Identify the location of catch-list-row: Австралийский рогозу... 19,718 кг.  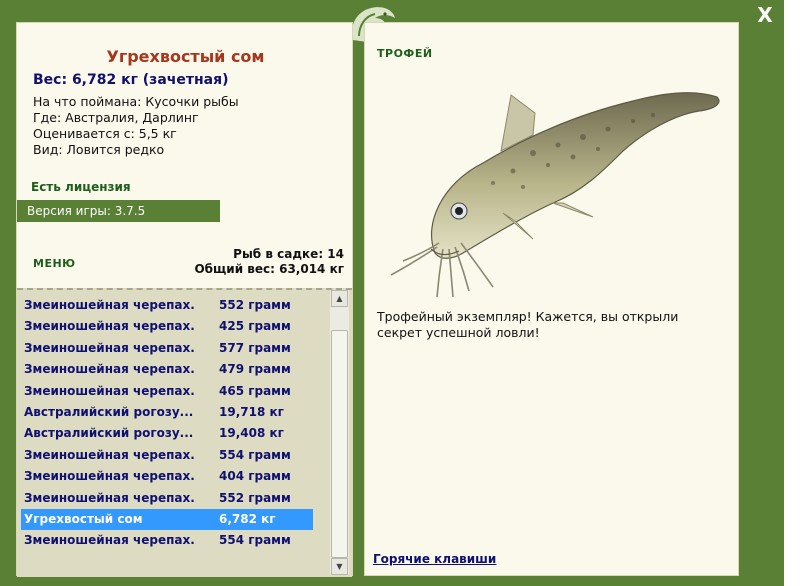
(167, 412).